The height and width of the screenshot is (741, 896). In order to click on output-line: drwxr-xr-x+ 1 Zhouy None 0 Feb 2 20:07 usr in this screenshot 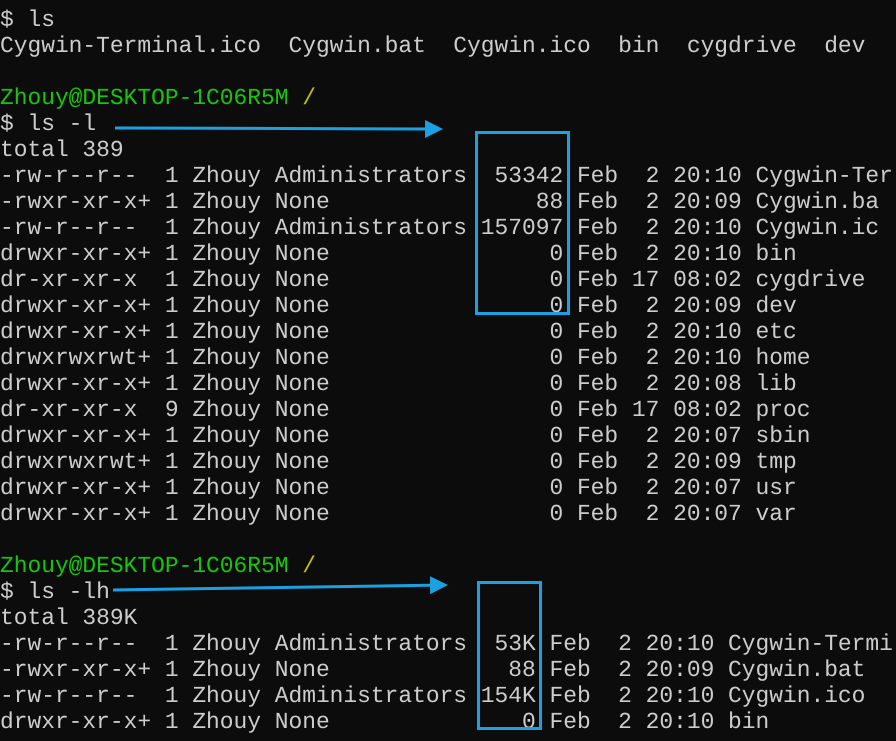, I will do `click(398, 488)`.